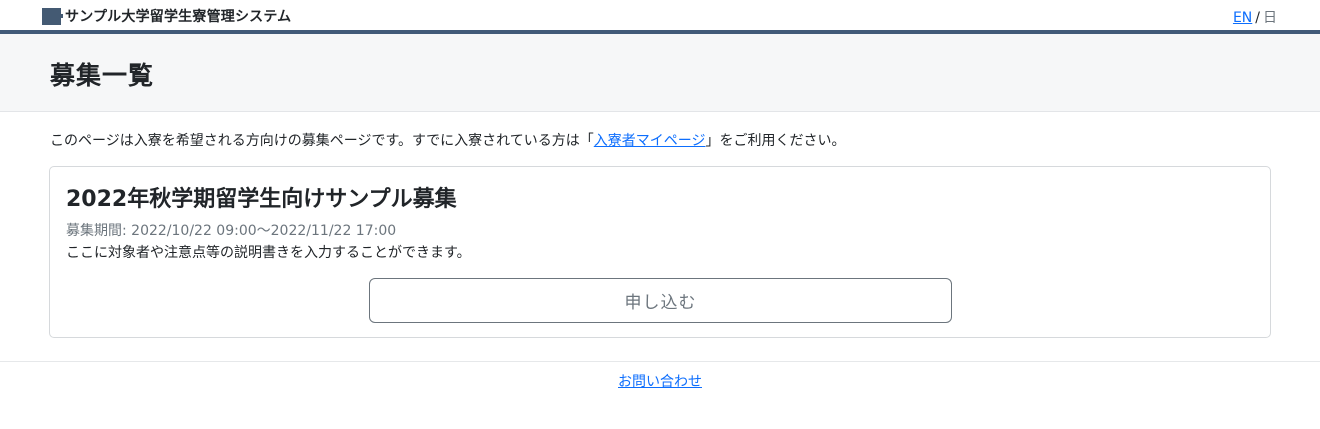  I want to click on page-title: 募集一覧, so click(102, 75).